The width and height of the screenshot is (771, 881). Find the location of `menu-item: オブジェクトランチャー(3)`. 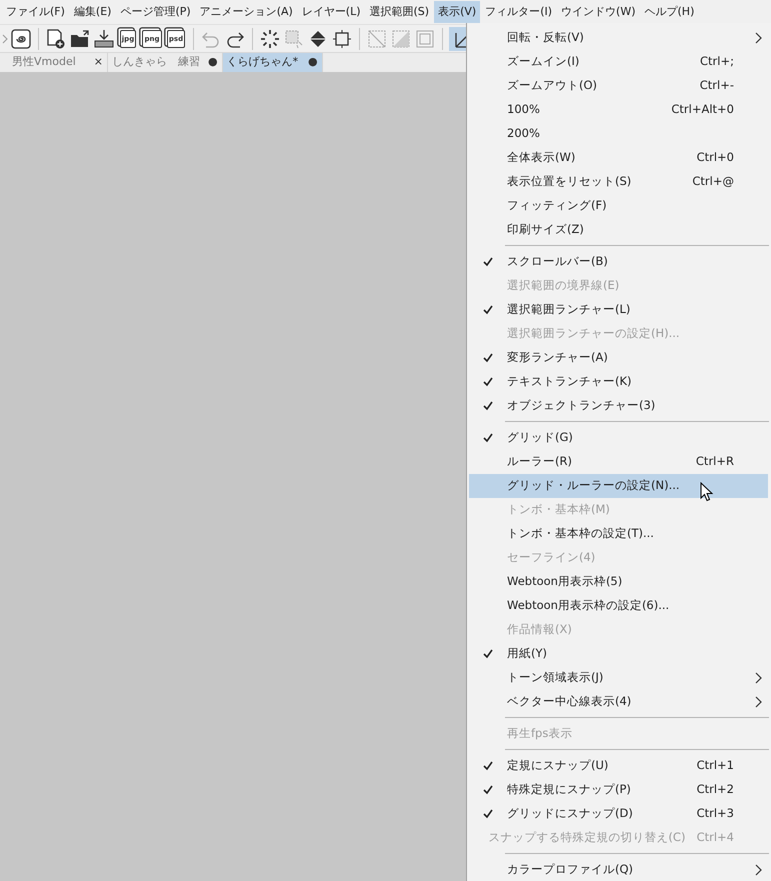

menu-item: オブジェクトランチャー(3) is located at coordinates (618, 406).